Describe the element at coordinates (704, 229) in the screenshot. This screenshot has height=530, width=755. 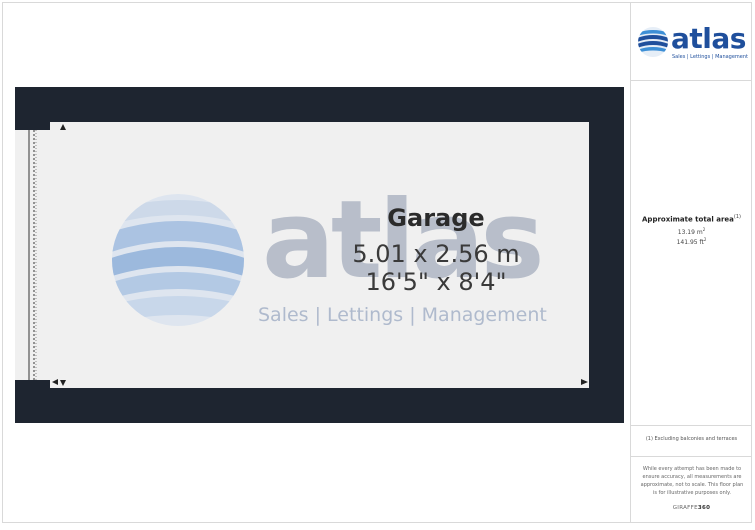
I see `area-metric-unit: 2` at that location.